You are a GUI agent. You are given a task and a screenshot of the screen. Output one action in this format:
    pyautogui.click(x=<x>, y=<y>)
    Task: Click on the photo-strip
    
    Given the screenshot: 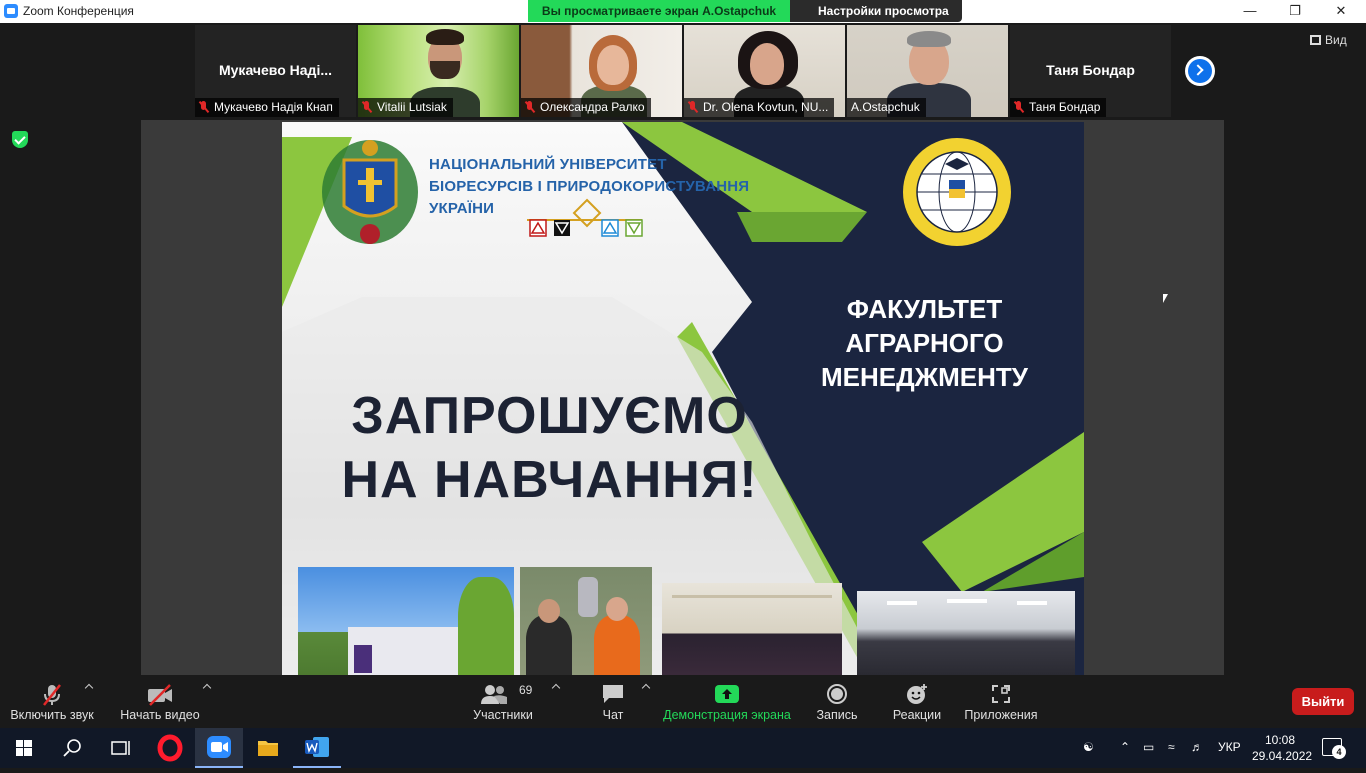 What is the action you would take?
    pyautogui.click(x=683, y=621)
    